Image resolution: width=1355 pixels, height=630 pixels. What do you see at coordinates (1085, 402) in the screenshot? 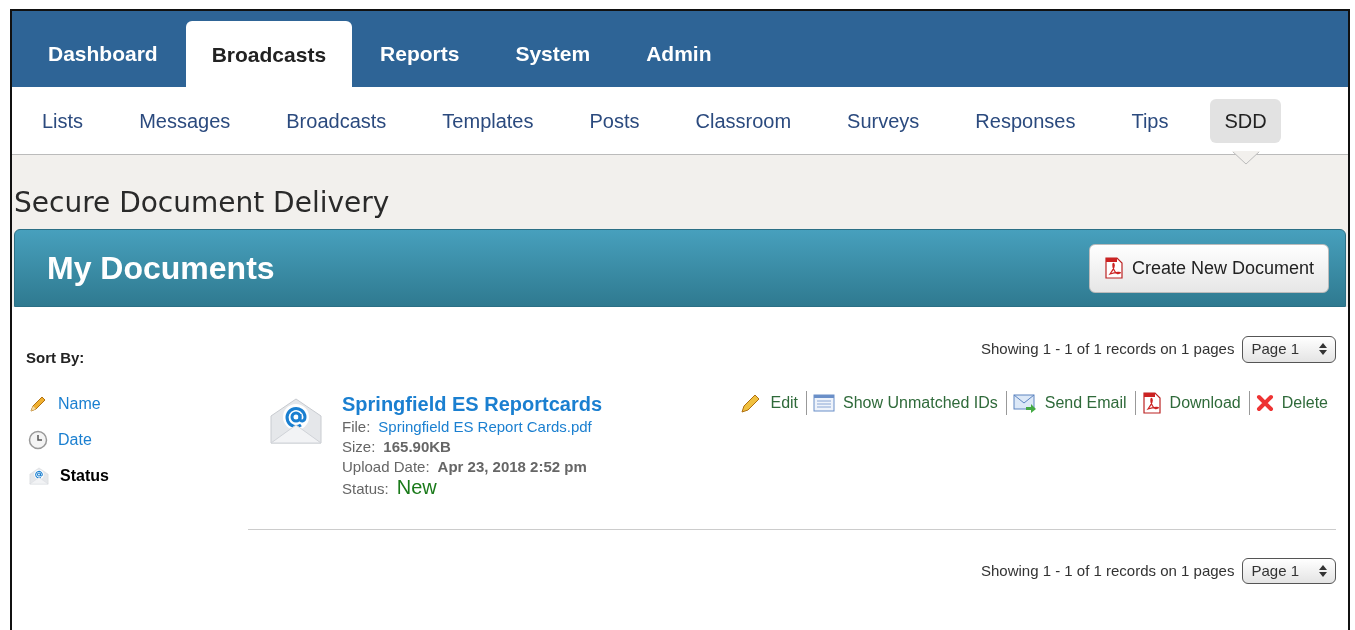
I see `action-link: Send Email` at bounding box center [1085, 402].